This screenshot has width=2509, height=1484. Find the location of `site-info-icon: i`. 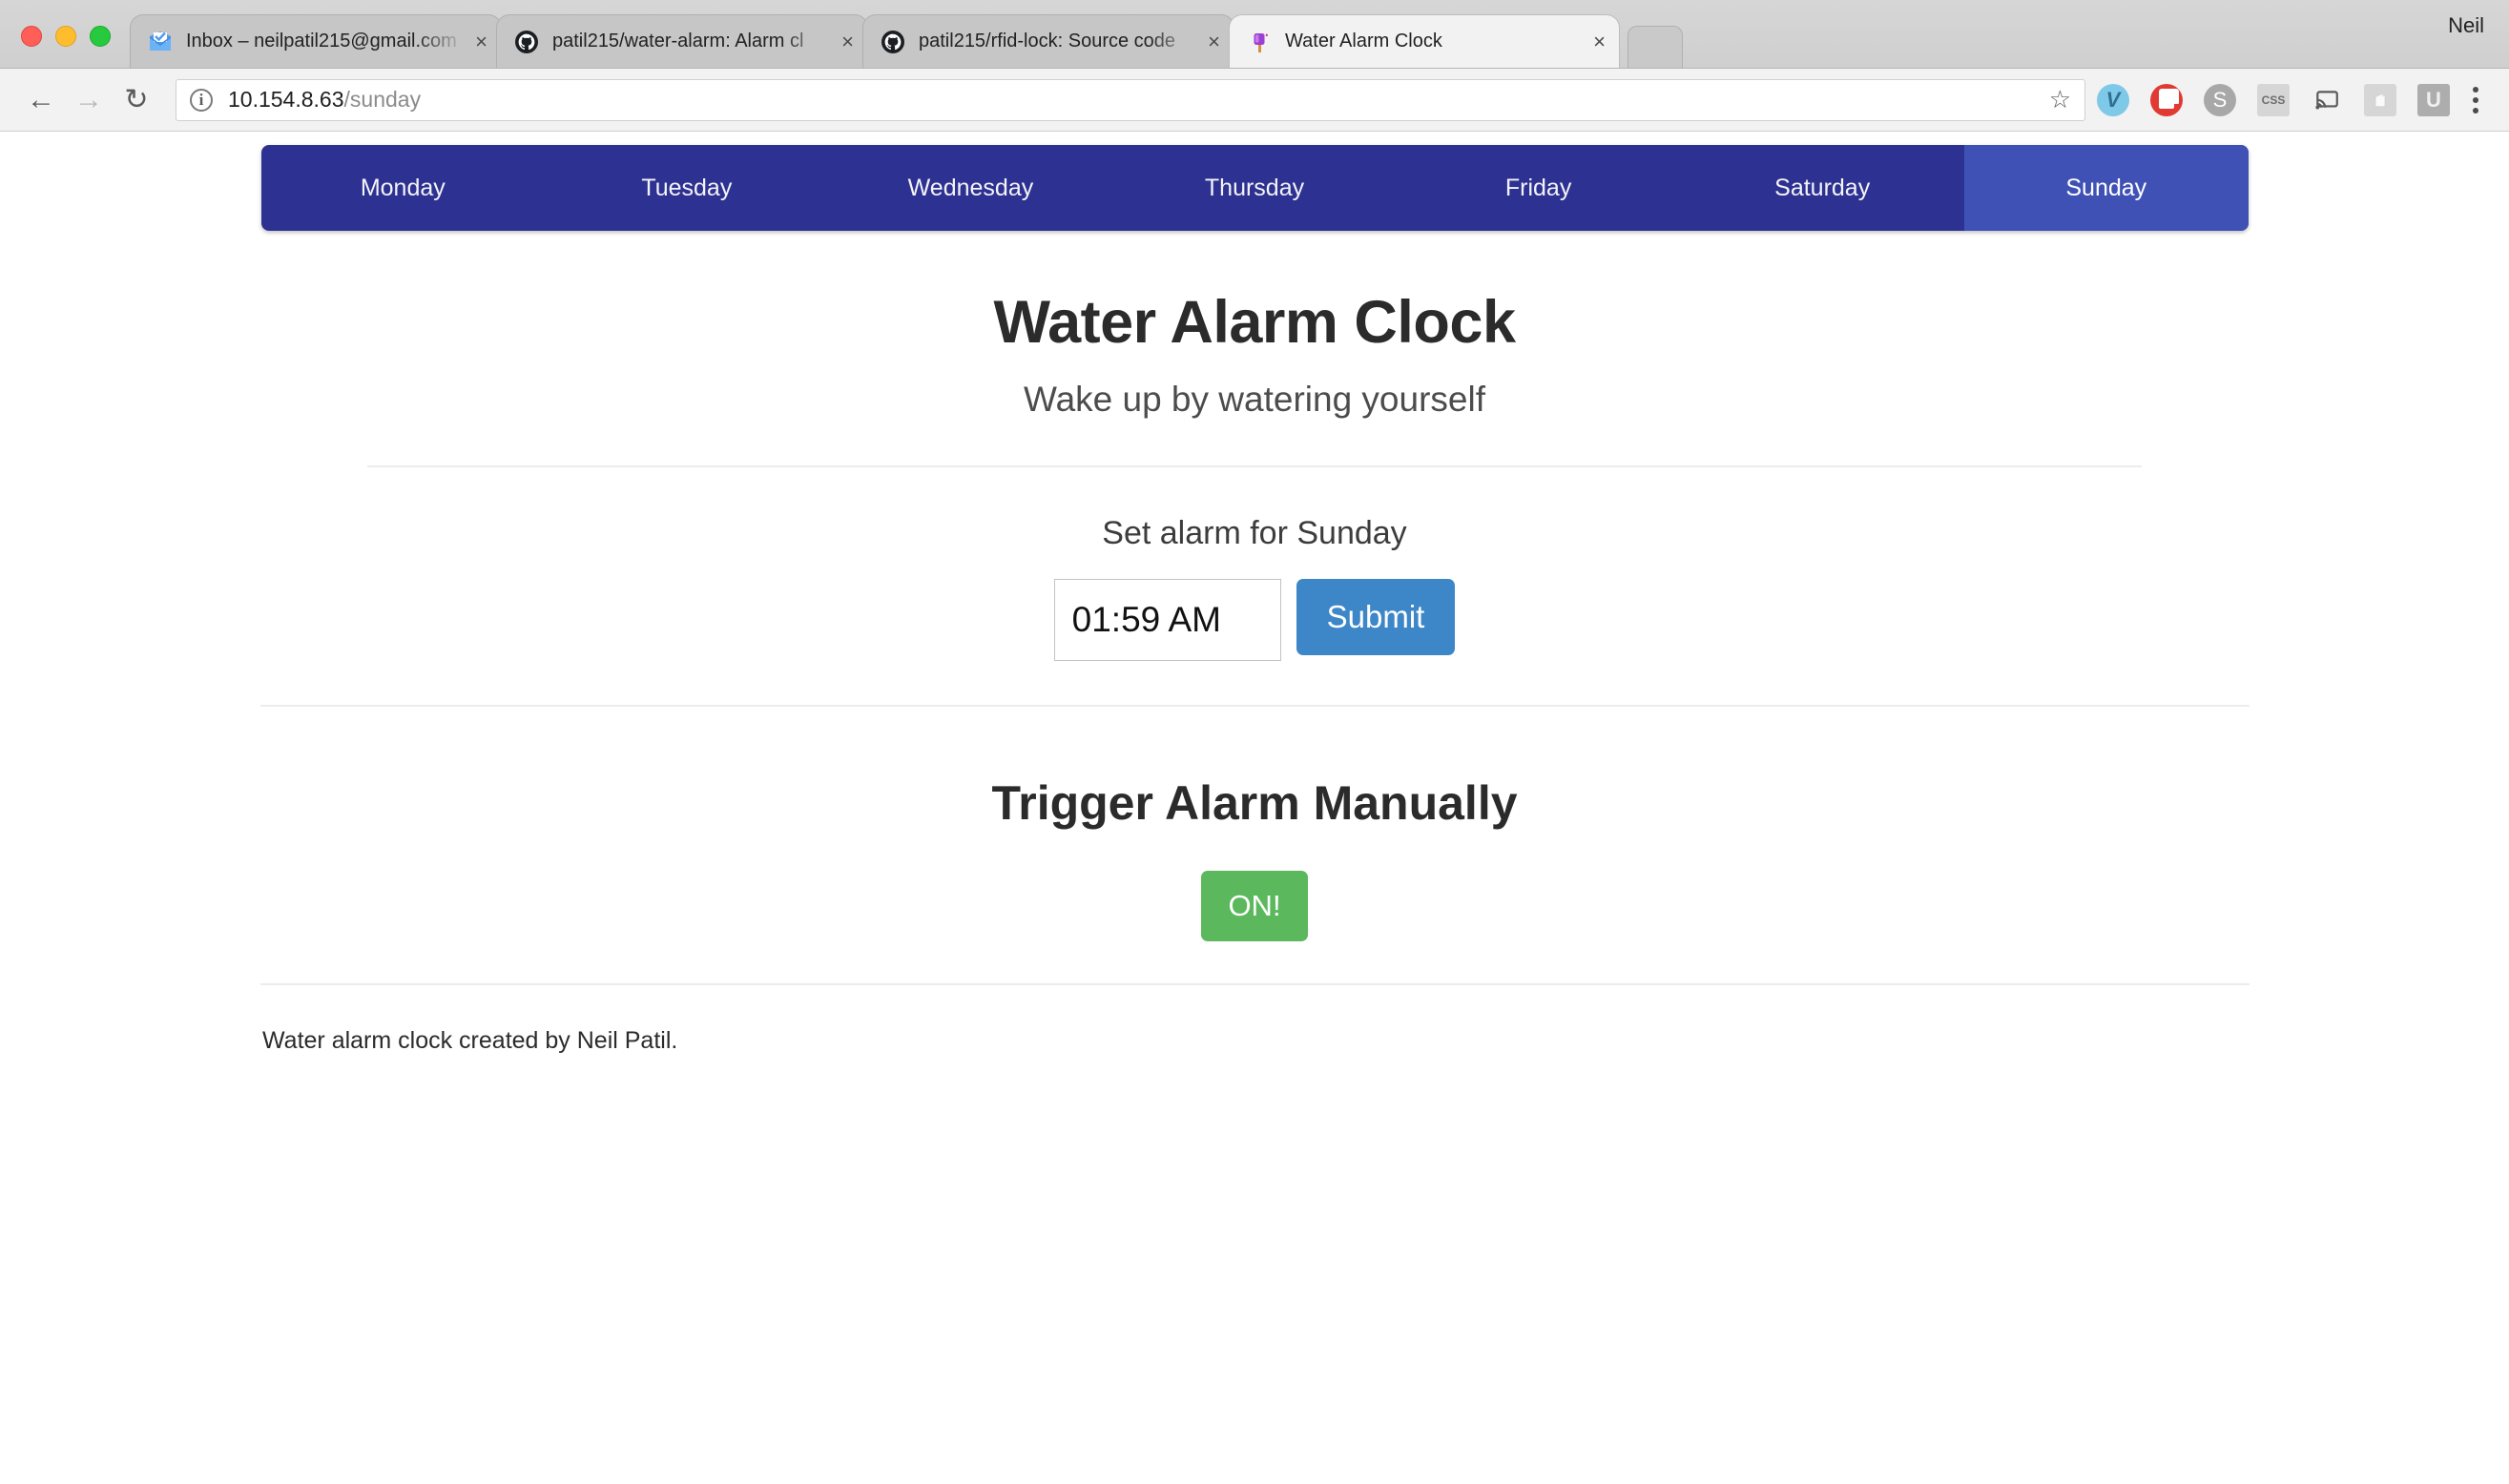

site-info-icon: i is located at coordinates (201, 100).